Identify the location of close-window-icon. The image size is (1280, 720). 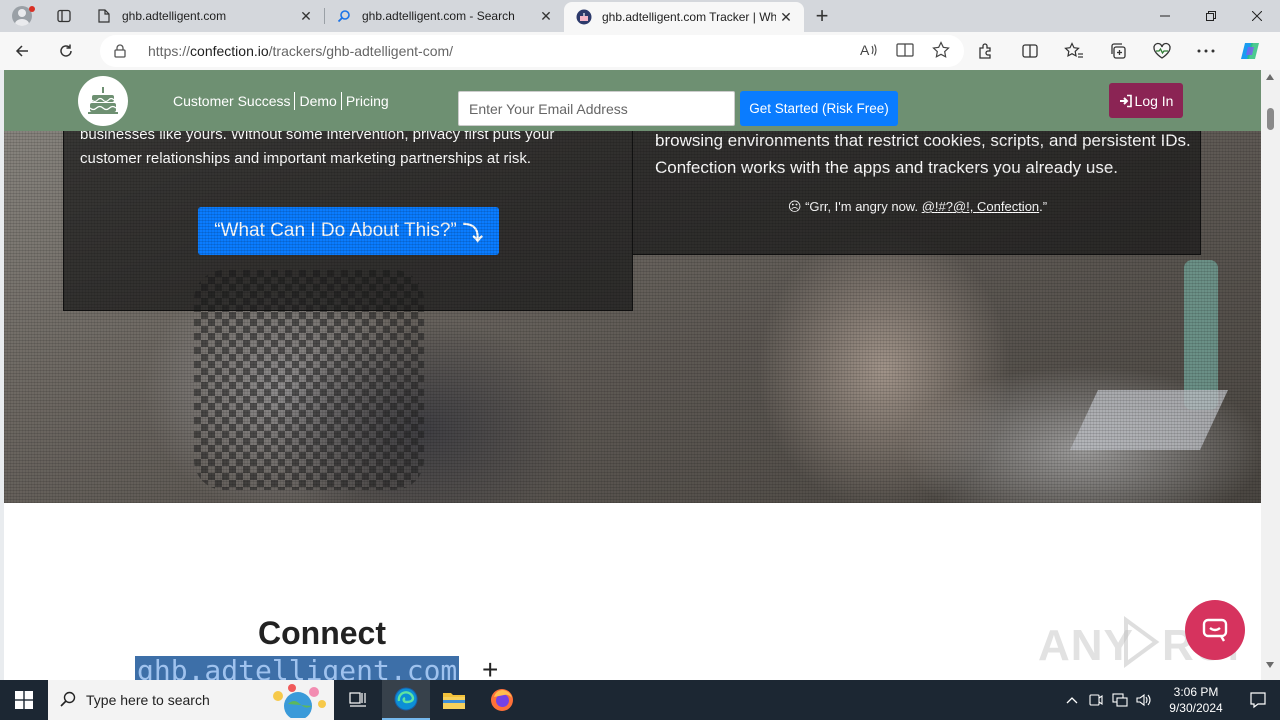
(1257, 16).